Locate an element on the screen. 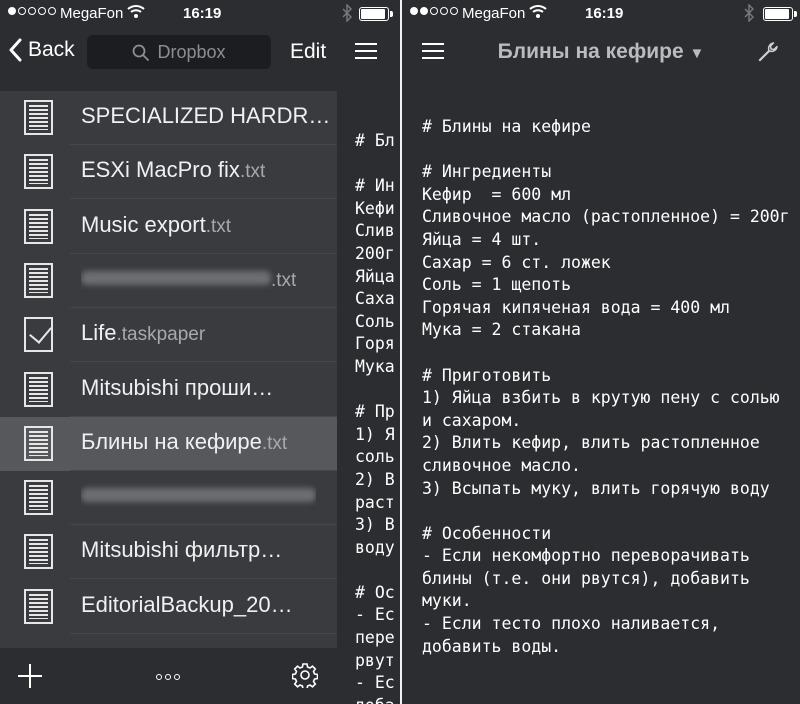 The height and width of the screenshot is (704, 800). file-name is located at coordinates (198, 496).